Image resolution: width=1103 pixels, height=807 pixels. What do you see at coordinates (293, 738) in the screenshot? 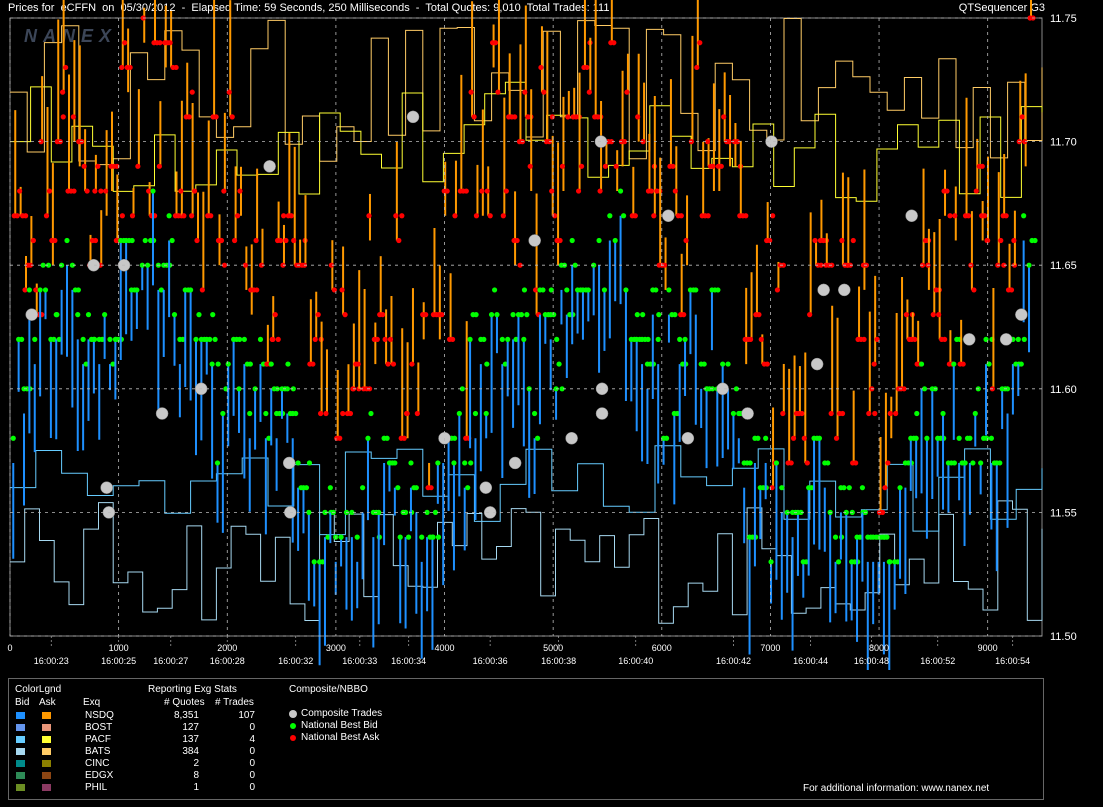
I see `composite-legend-marker` at bounding box center [293, 738].